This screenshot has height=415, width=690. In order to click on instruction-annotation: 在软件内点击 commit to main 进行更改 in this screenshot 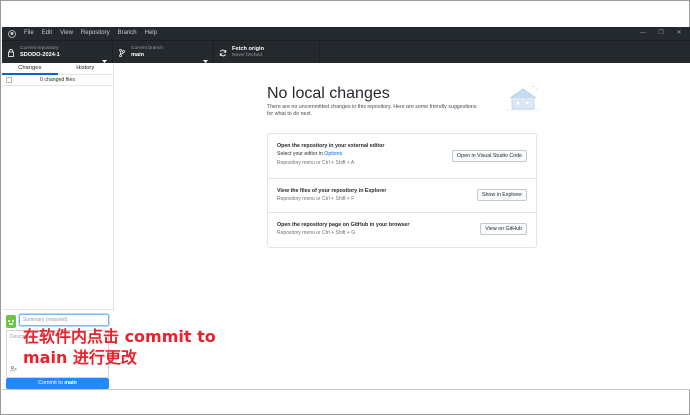, I will do `click(119, 347)`.